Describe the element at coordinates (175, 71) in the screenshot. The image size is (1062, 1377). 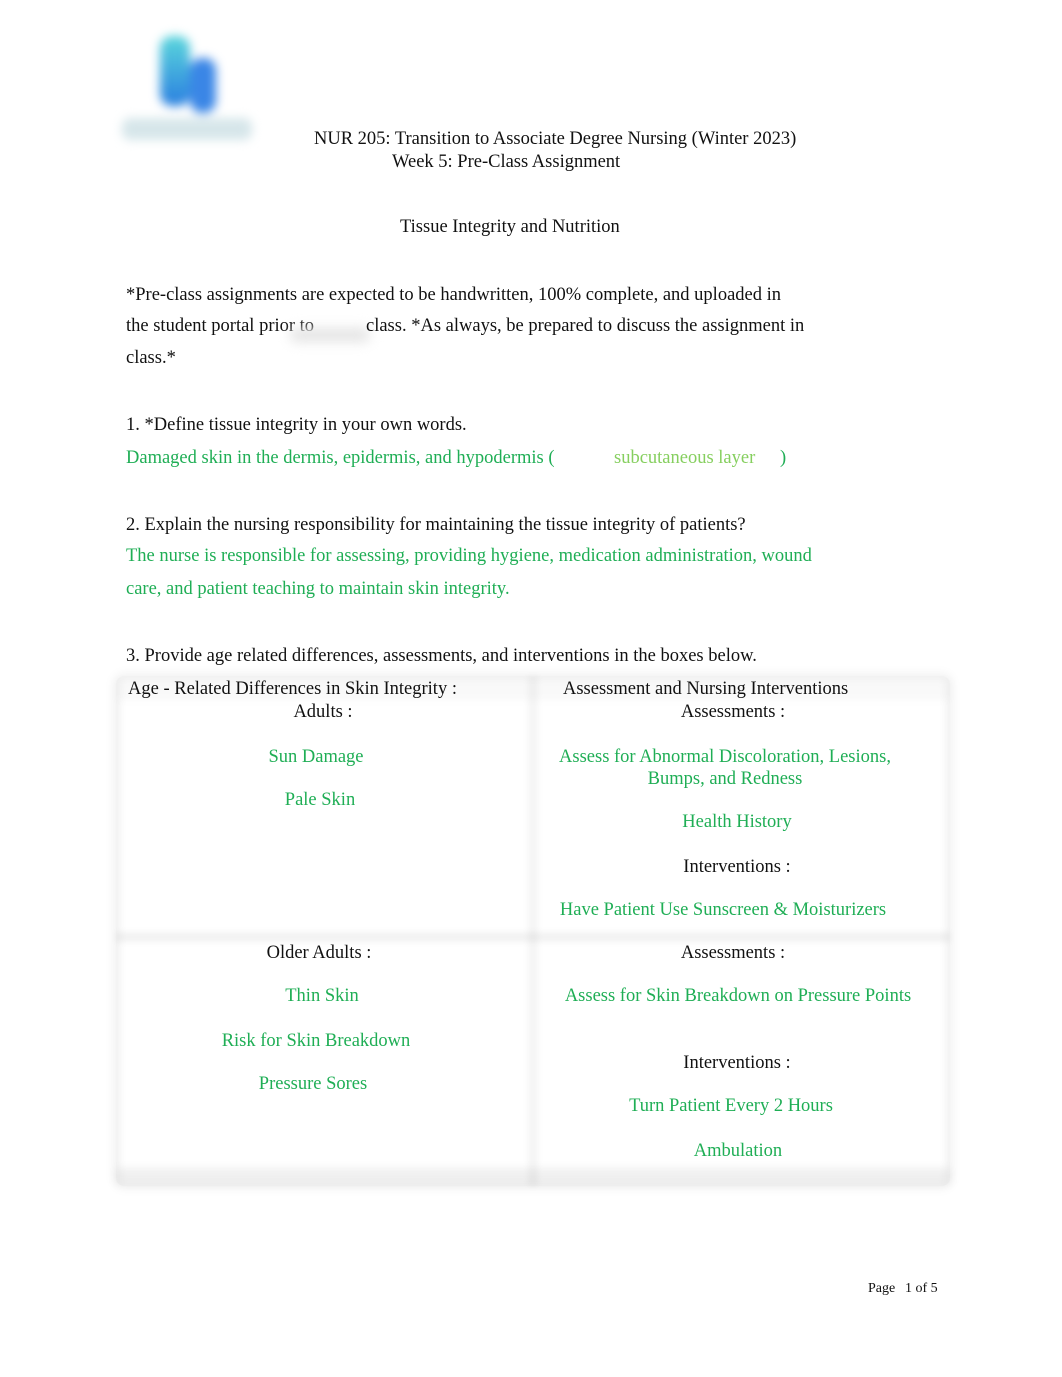
I see `logo-bar-left` at that location.